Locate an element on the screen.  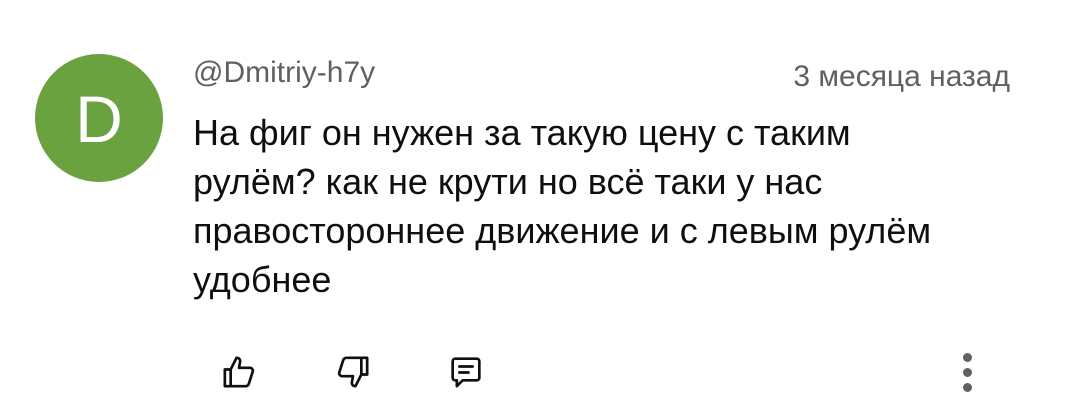
comment-text-line: удобнее is located at coordinates (262, 279).